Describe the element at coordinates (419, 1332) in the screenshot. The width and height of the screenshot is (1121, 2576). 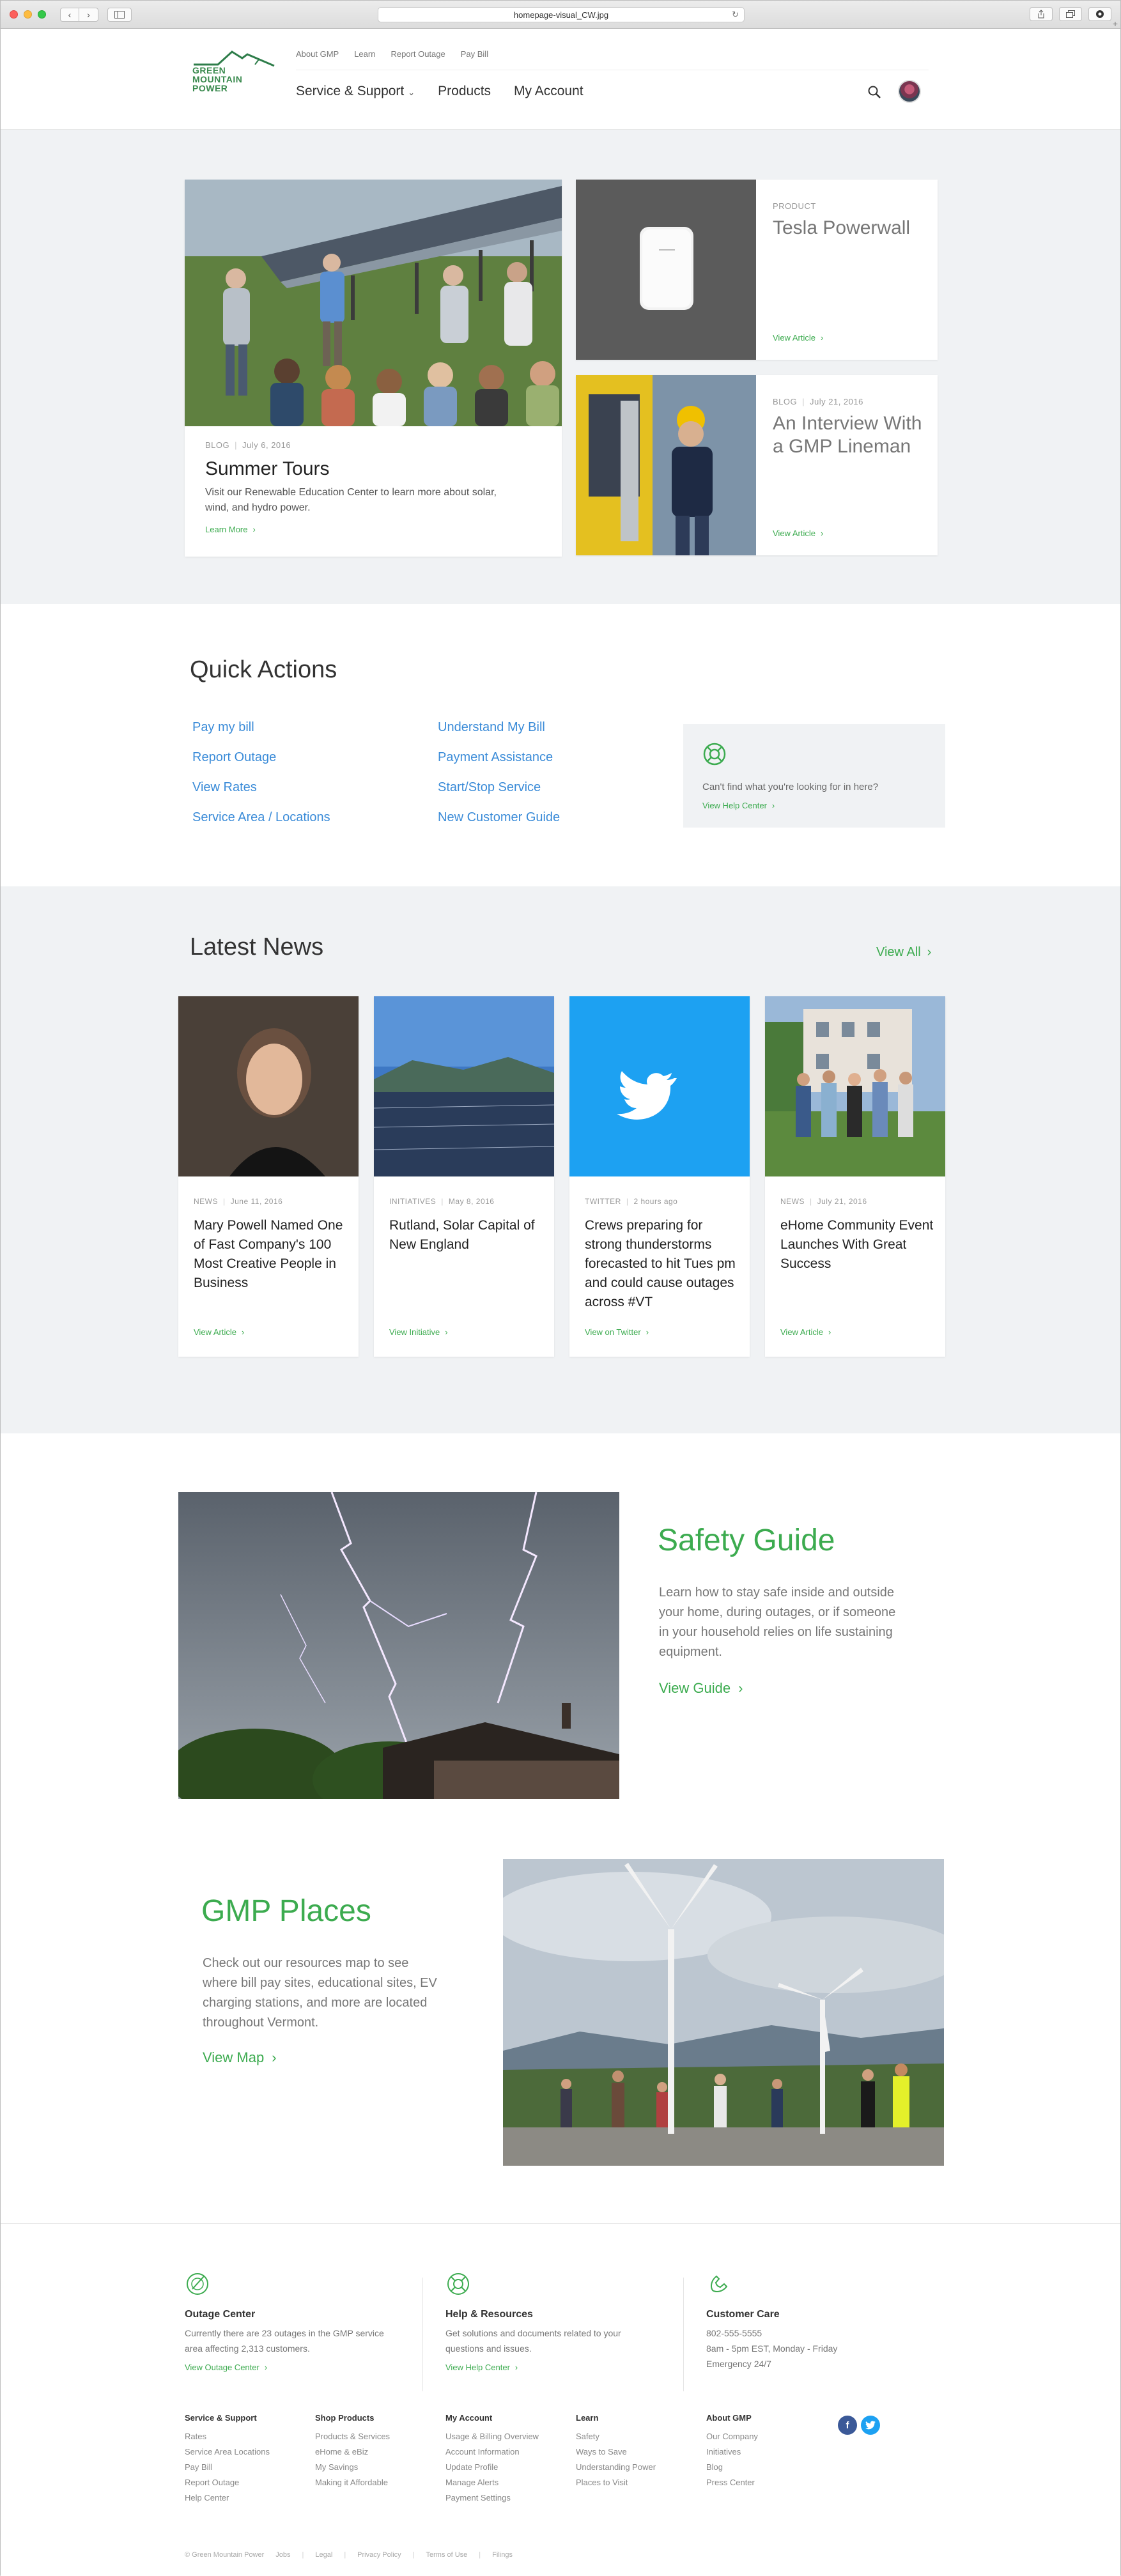
I see `news-link: View Initiative ›` at that location.